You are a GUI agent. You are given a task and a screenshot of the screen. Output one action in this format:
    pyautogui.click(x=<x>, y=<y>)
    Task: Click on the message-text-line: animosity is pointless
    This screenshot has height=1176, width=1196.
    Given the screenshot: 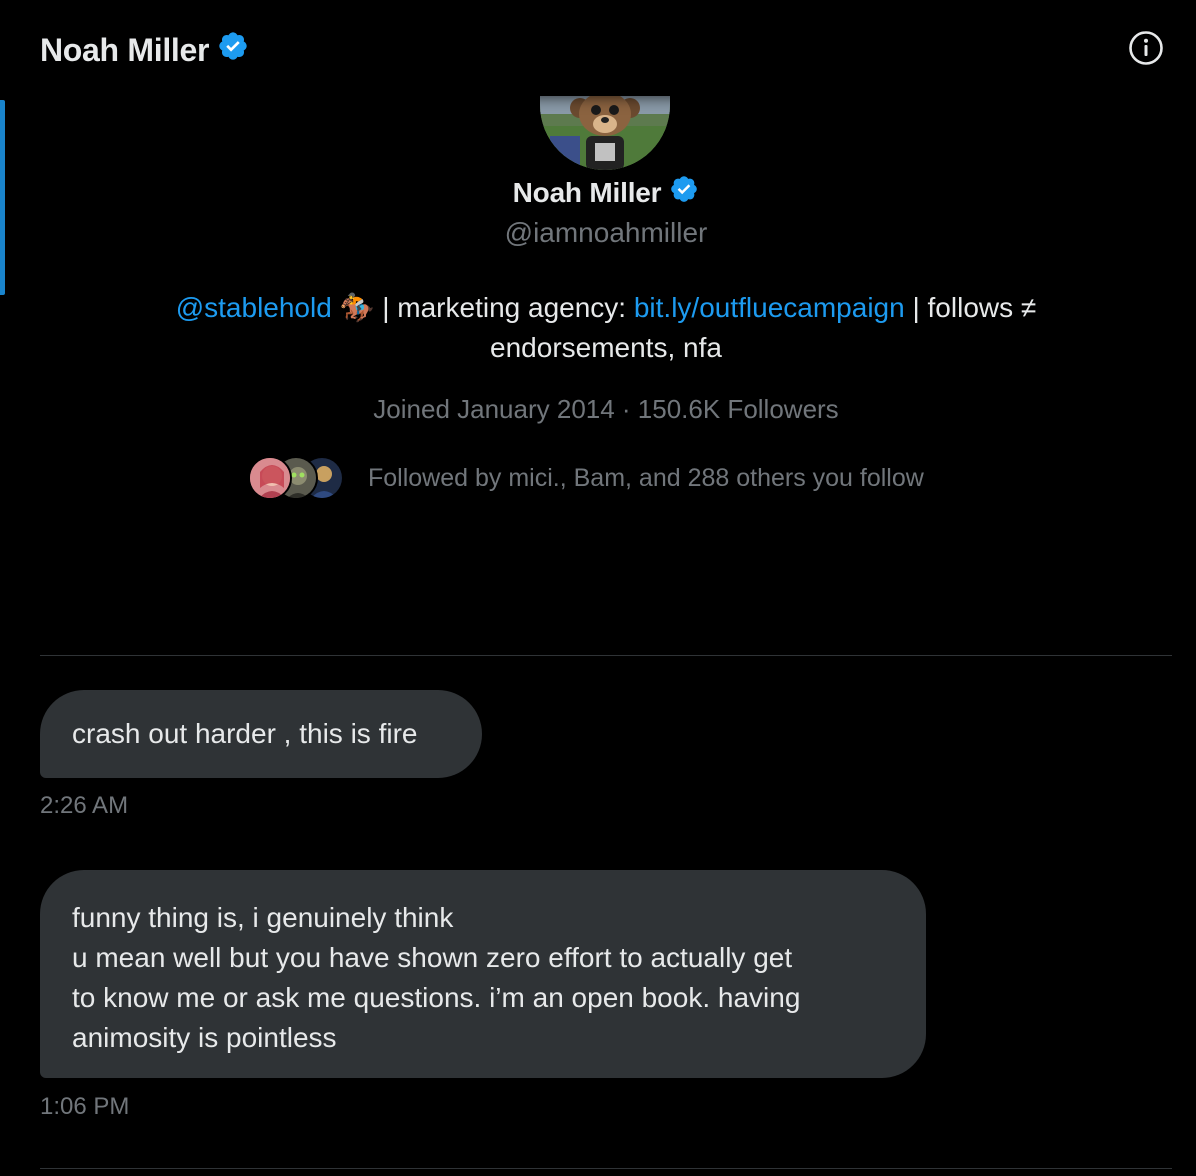 What is the action you would take?
    pyautogui.click(x=204, y=1037)
    